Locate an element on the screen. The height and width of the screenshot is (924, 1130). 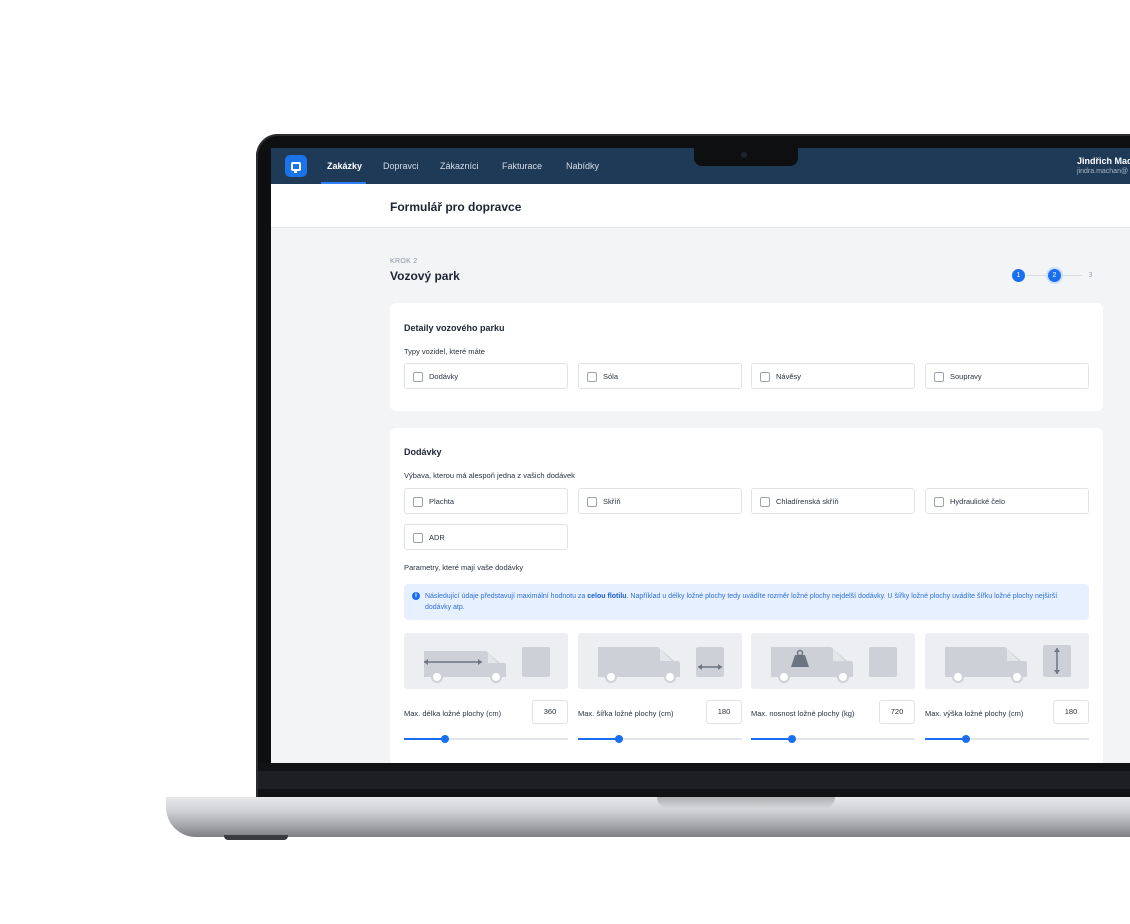
checkbox-adr: ADR is located at coordinates (486, 537).